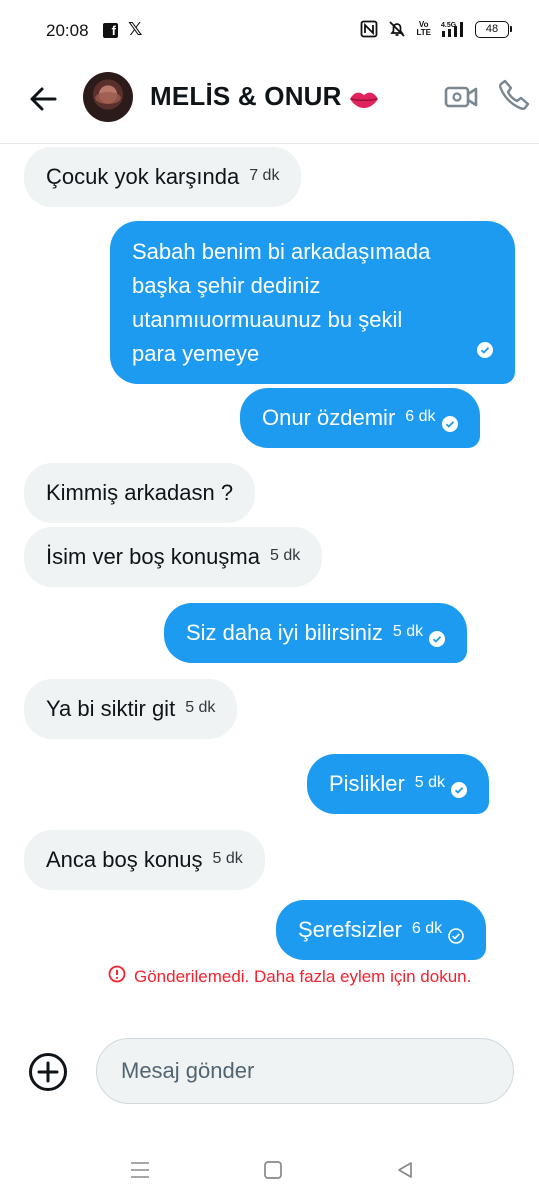  Describe the element at coordinates (369, 29) in the screenshot. I see `nfc-icon` at that location.